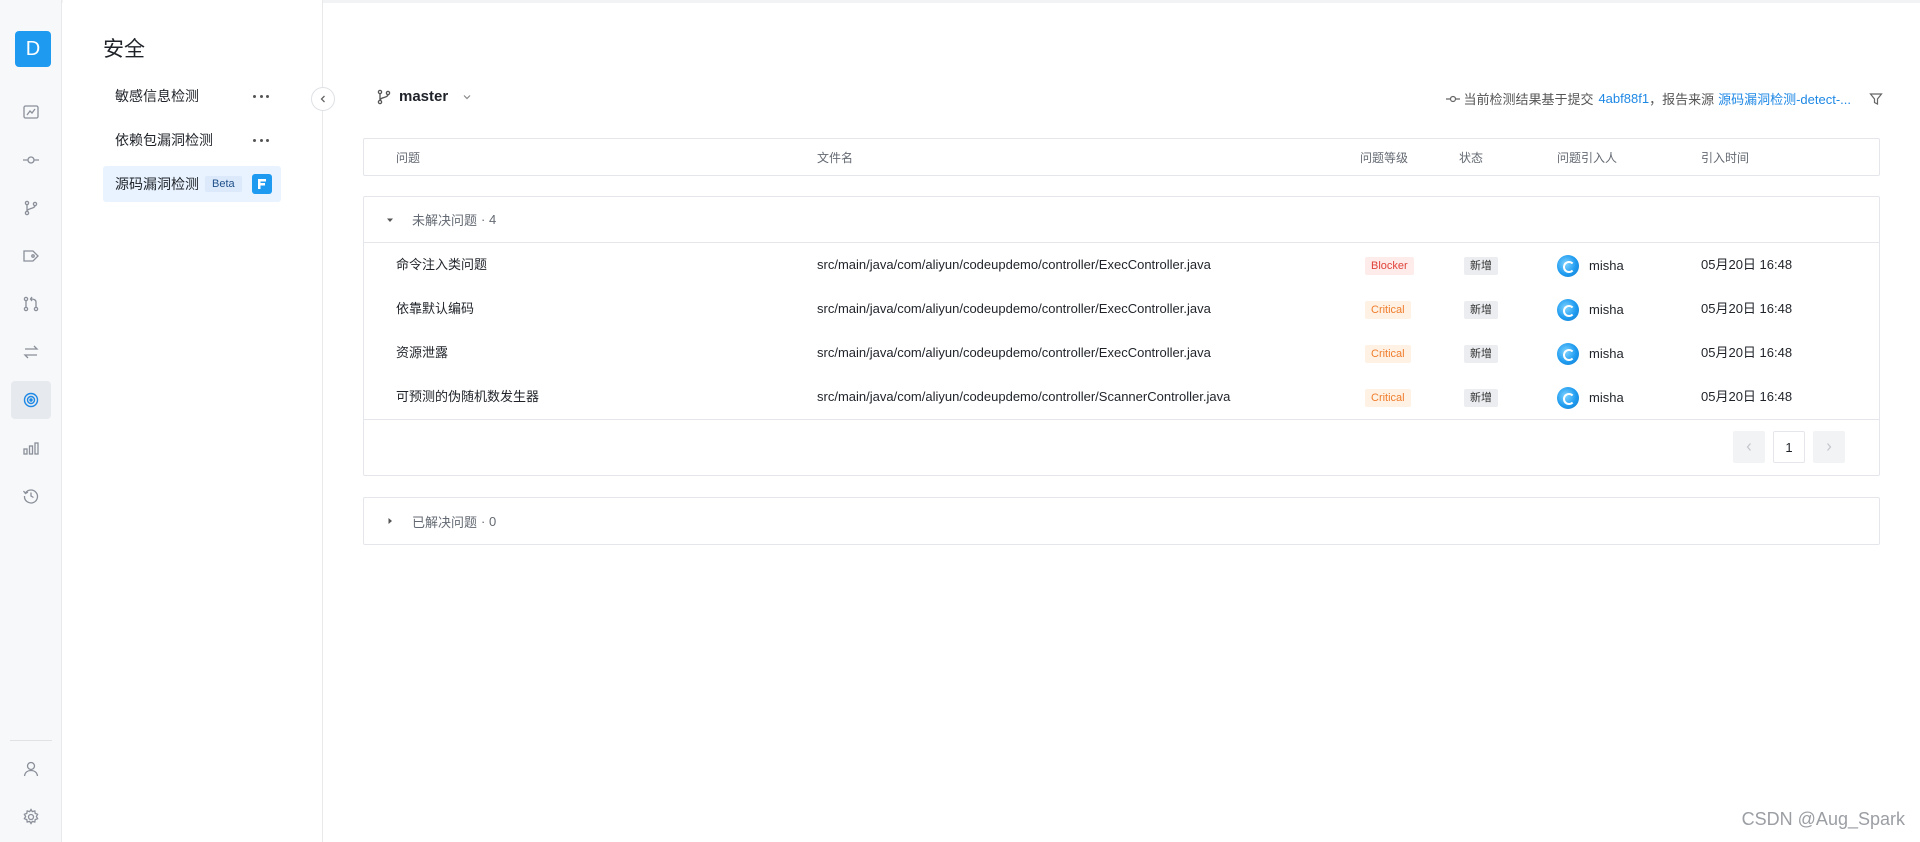 This screenshot has width=1920, height=842. Describe the element at coordinates (193, 421) in the screenshot. I see `security-subnav: 安全 敏感信息检测 依赖包漏洞检测 源码漏洞检测 Beta` at that location.